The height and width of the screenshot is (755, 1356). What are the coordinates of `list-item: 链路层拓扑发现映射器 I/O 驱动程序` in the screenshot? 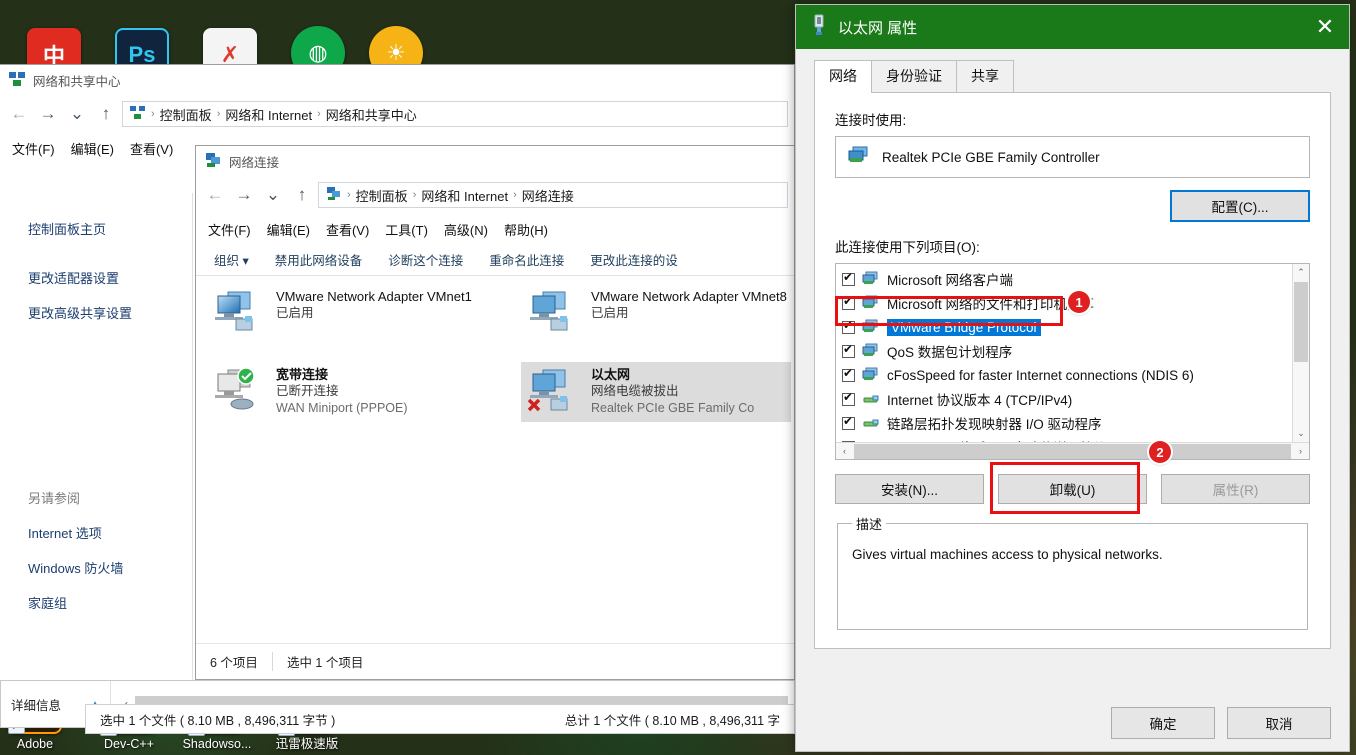 It's located at (1072, 423).